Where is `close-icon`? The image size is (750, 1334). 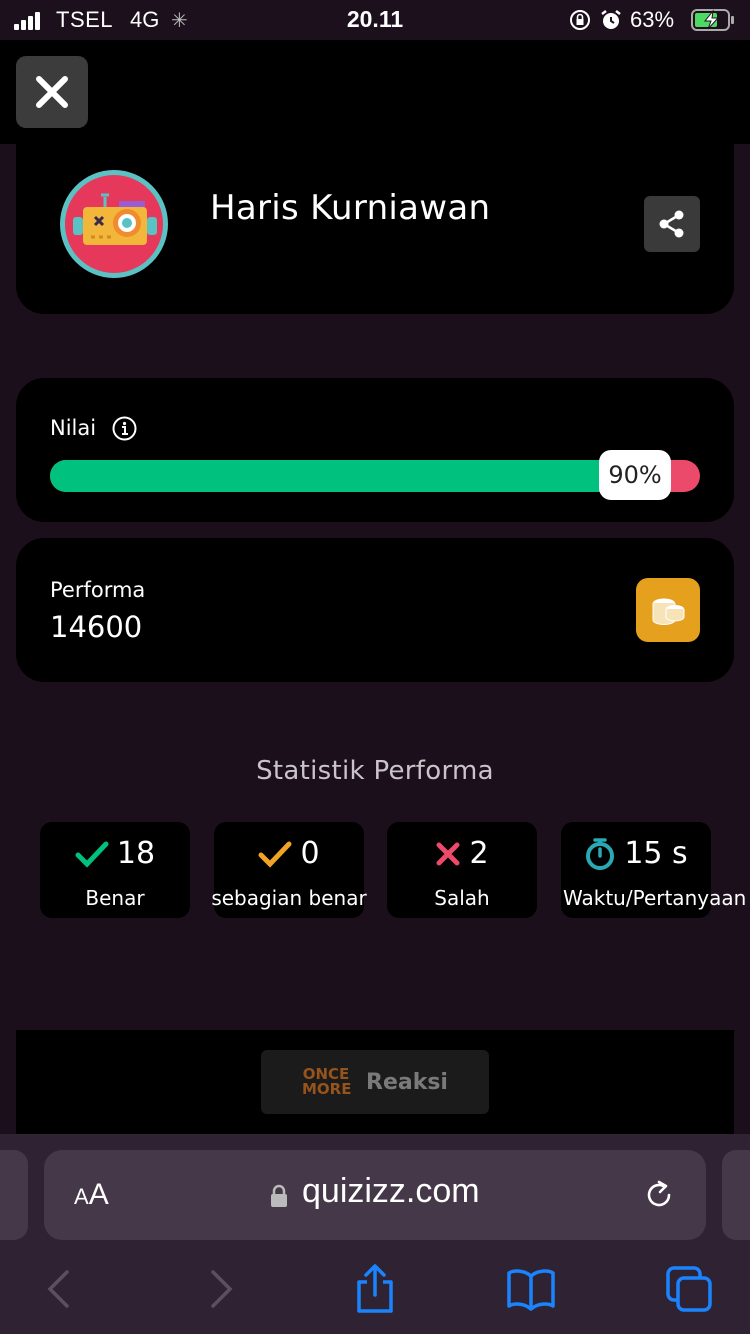 close-icon is located at coordinates (52, 92).